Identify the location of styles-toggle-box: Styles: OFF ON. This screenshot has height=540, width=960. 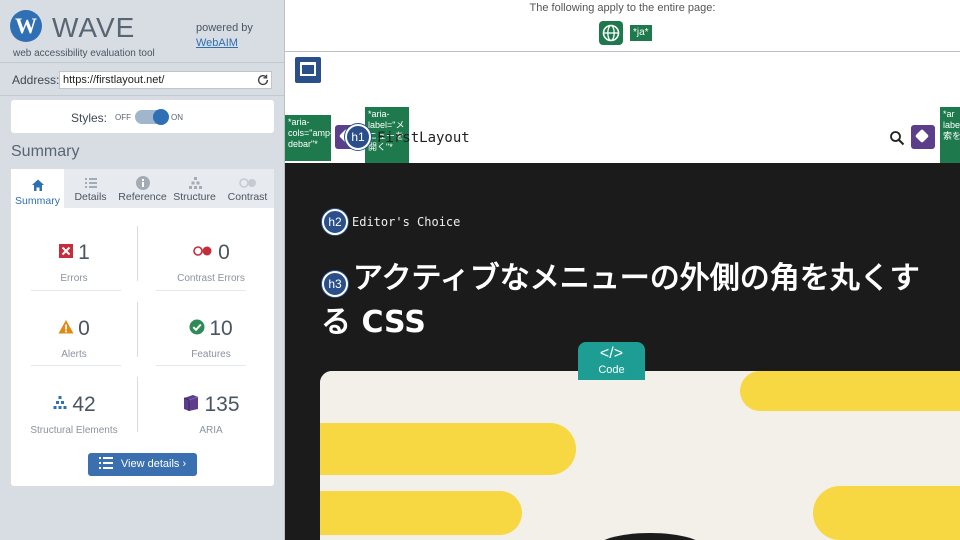
(142, 116).